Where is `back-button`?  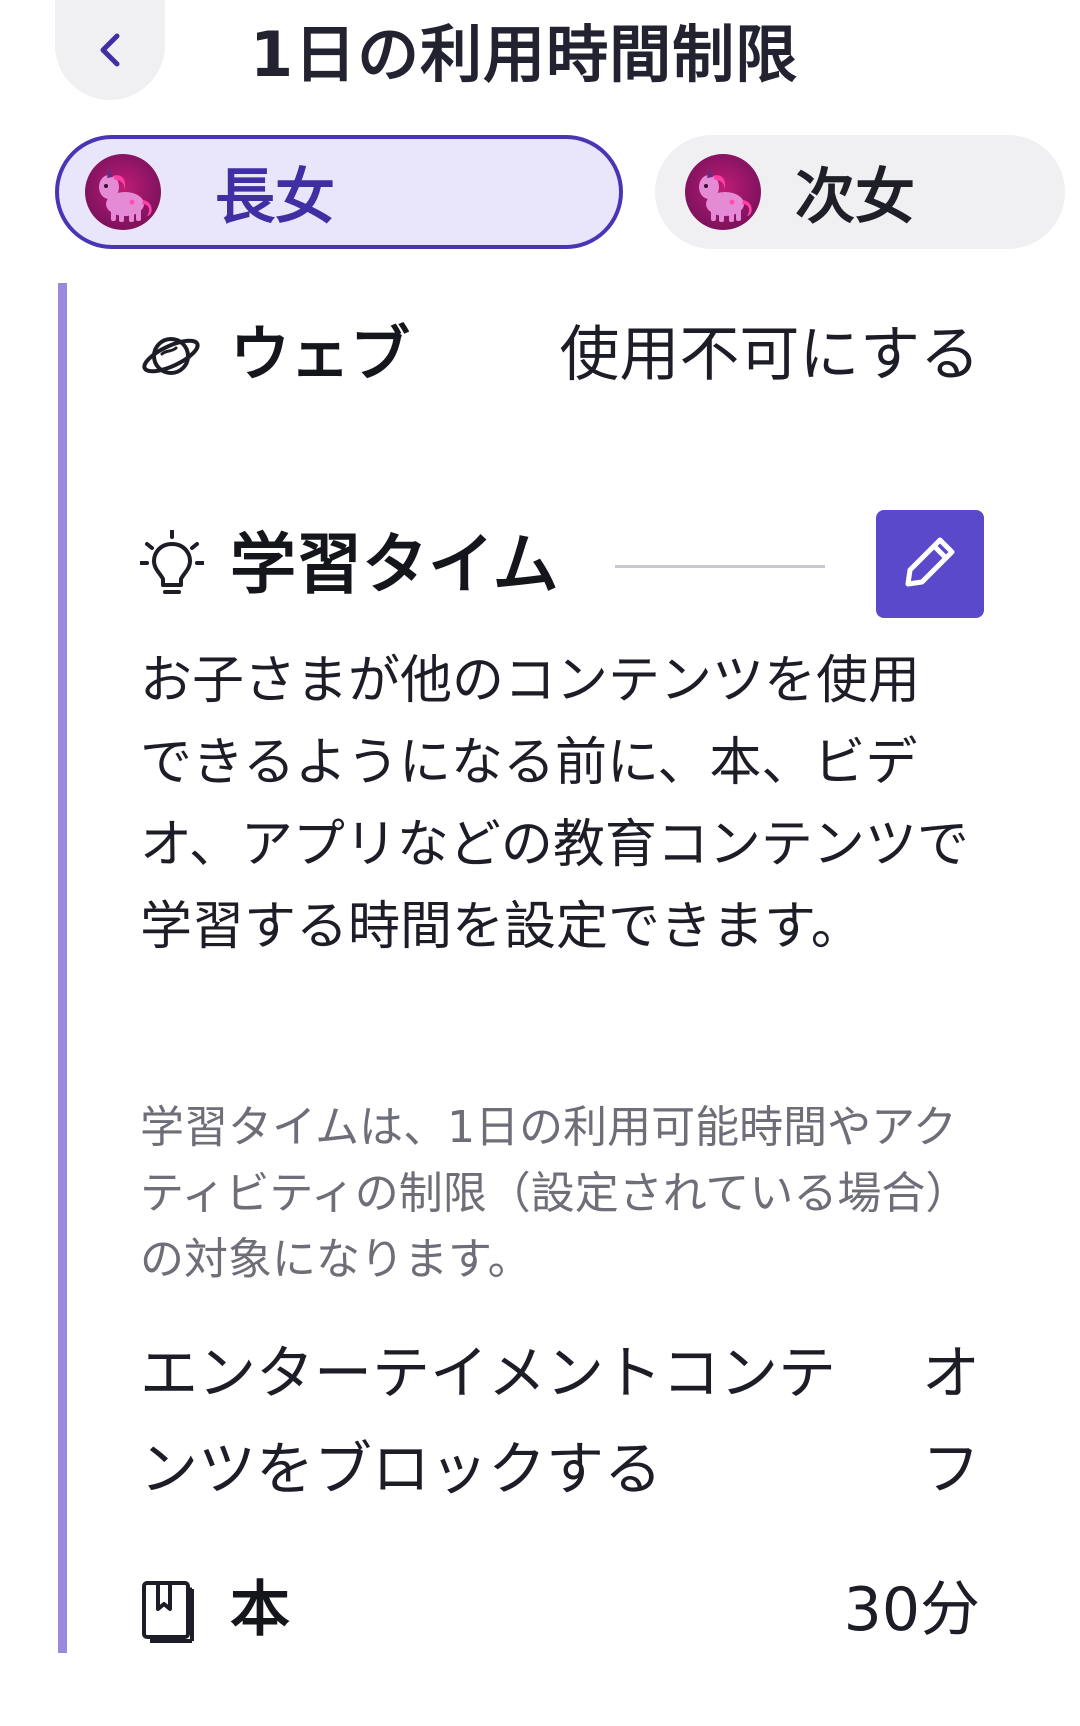 back-button is located at coordinates (110, 50).